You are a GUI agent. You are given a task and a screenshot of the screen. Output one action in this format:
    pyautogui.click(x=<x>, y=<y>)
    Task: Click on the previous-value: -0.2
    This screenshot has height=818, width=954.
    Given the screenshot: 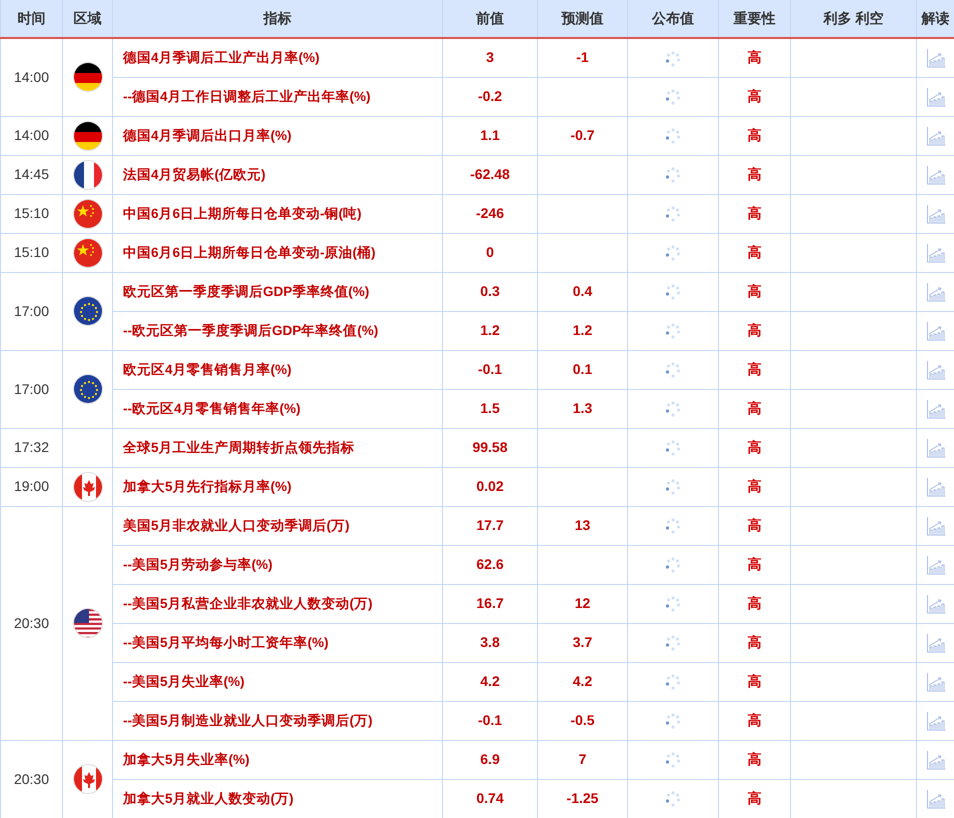 What is the action you would take?
    pyautogui.click(x=490, y=96)
    